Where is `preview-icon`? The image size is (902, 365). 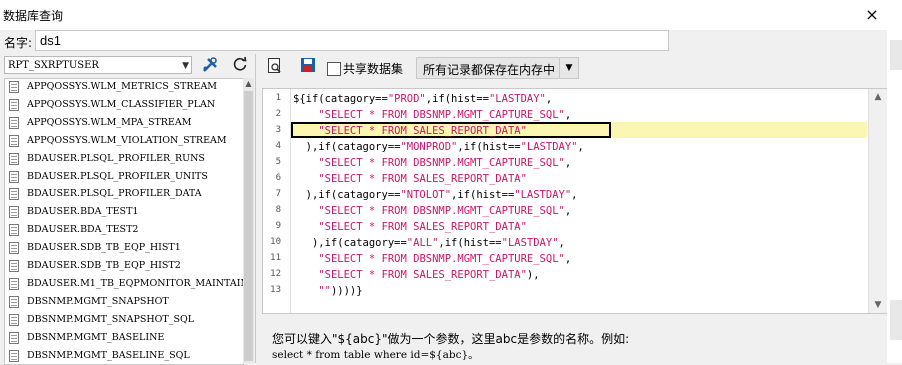
preview-icon is located at coordinates (275, 67).